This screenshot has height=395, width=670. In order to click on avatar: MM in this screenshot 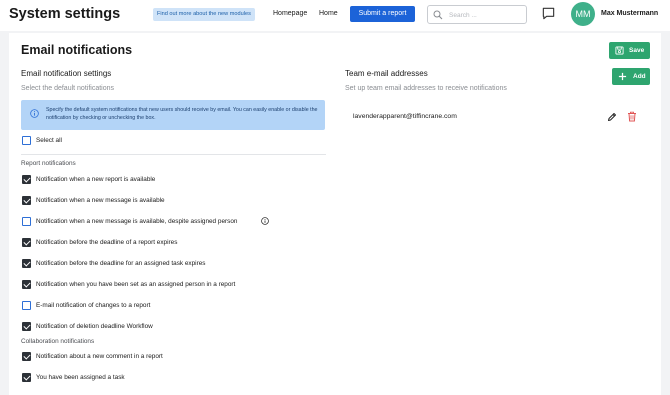, I will do `click(583, 14)`.